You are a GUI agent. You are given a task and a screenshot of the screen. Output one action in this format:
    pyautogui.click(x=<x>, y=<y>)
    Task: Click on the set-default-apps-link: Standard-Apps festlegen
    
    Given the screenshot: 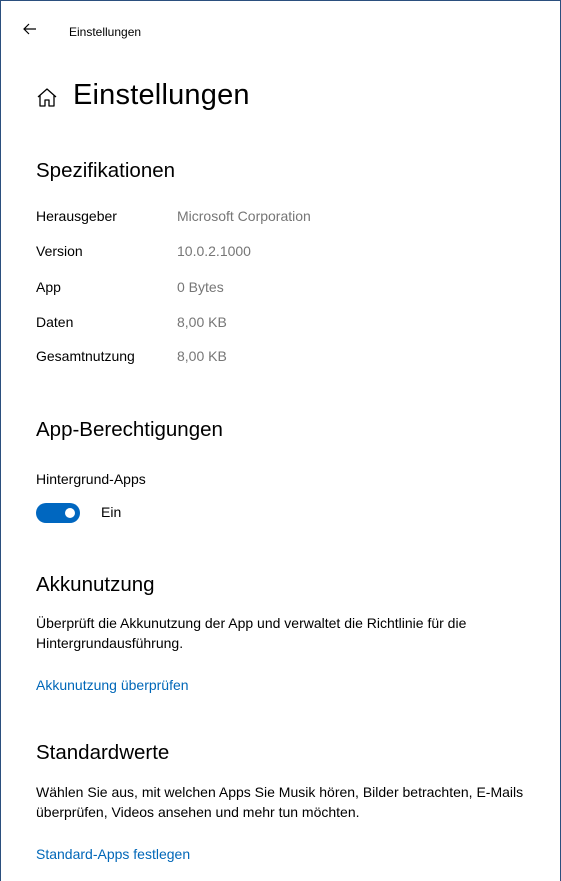 What is the action you would take?
    pyautogui.click(x=113, y=854)
    